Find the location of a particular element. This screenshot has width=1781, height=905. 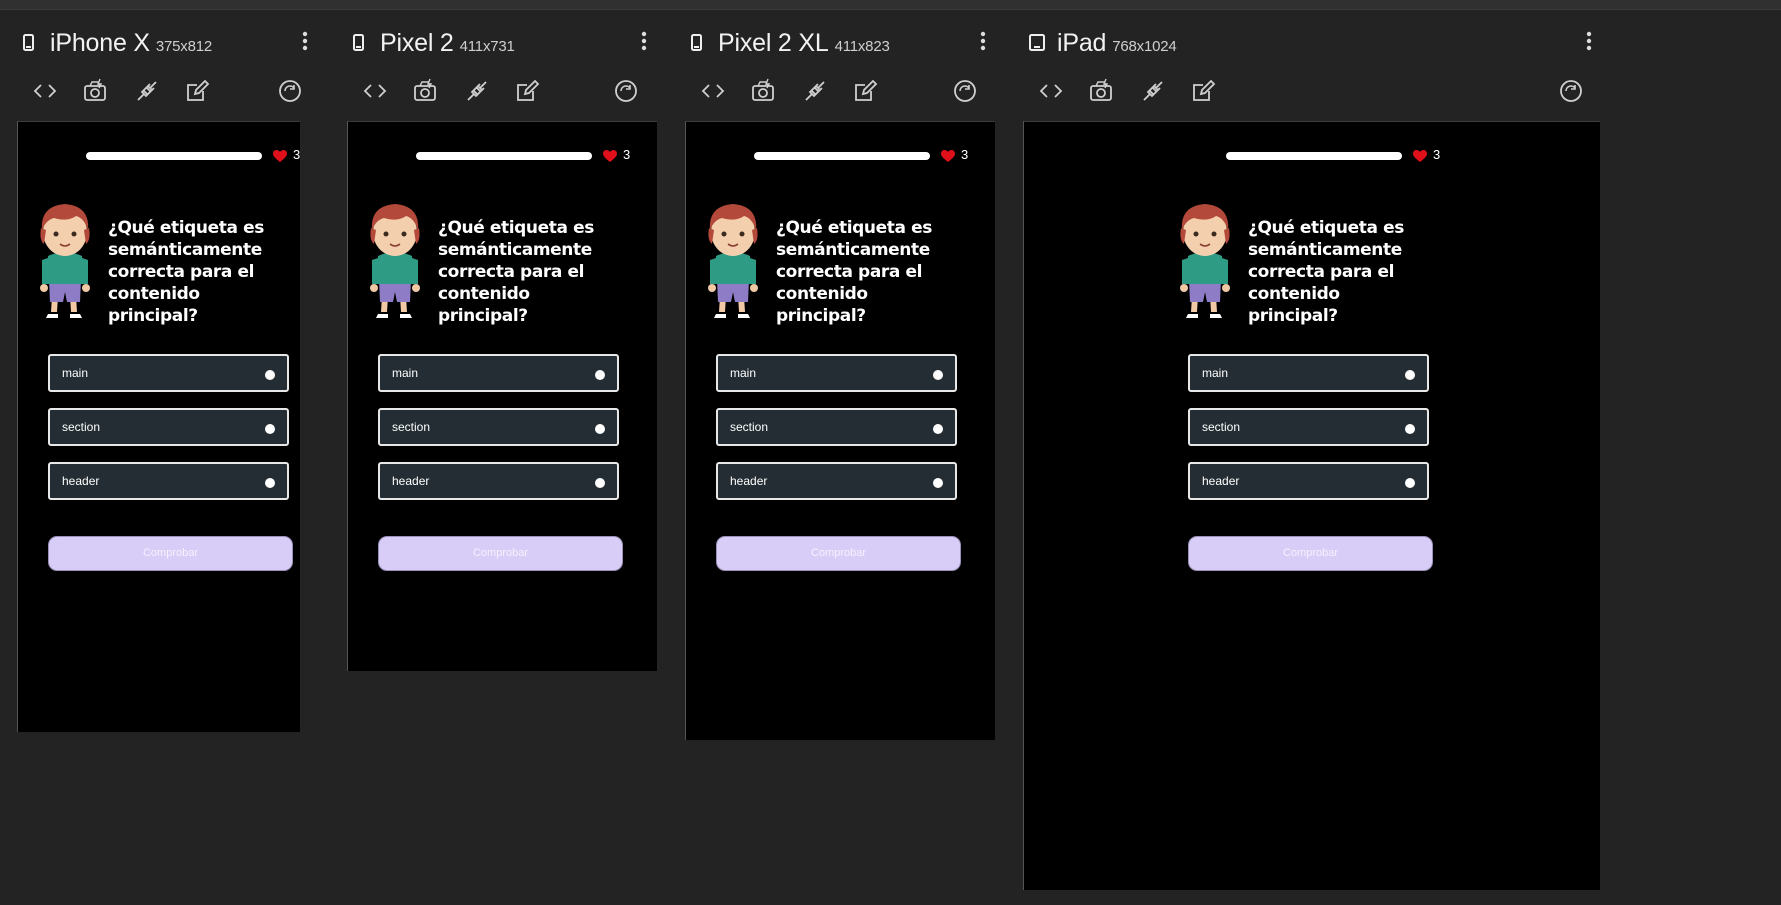

device-size: 411x823 is located at coordinates (862, 46).